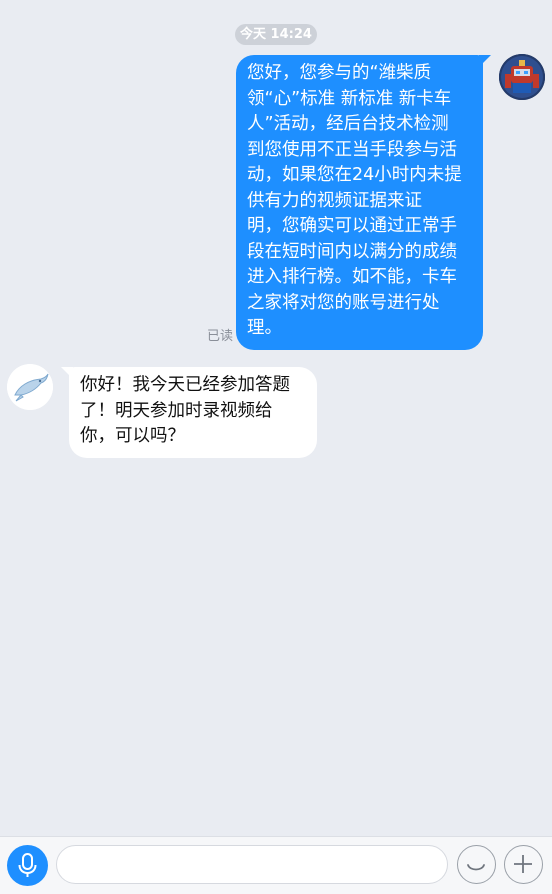 The height and width of the screenshot is (894, 552). Describe the element at coordinates (334, 200) in the screenshot. I see `message-line: 供有力的视频证据来证` at that location.